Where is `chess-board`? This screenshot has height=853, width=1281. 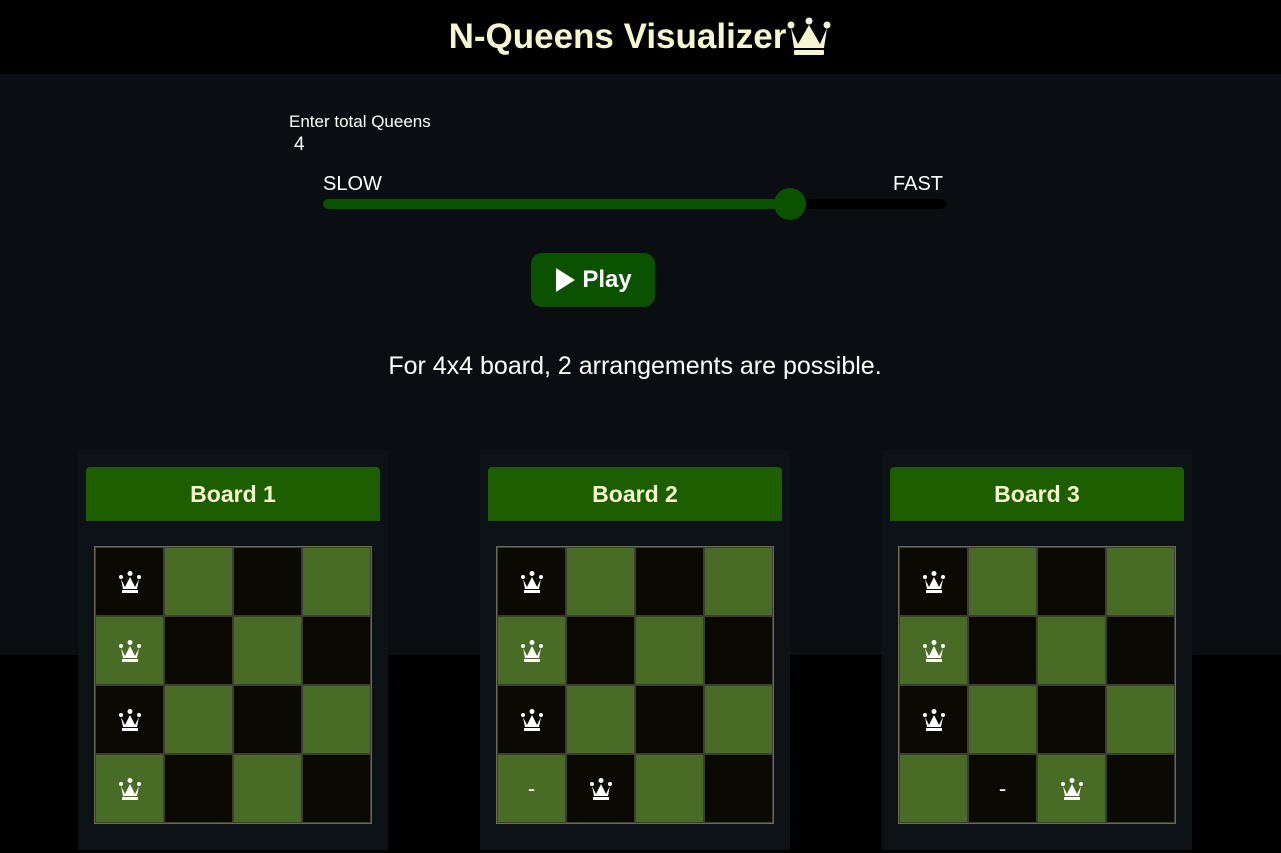 chess-board is located at coordinates (233, 685).